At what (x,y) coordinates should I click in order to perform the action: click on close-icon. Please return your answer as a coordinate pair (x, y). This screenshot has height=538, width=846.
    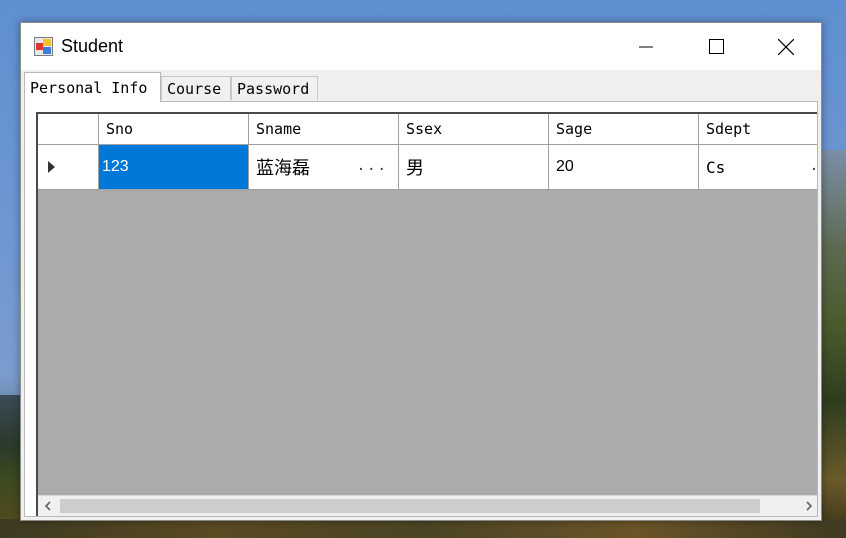
    Looking at the image, I should click on (786, 46).